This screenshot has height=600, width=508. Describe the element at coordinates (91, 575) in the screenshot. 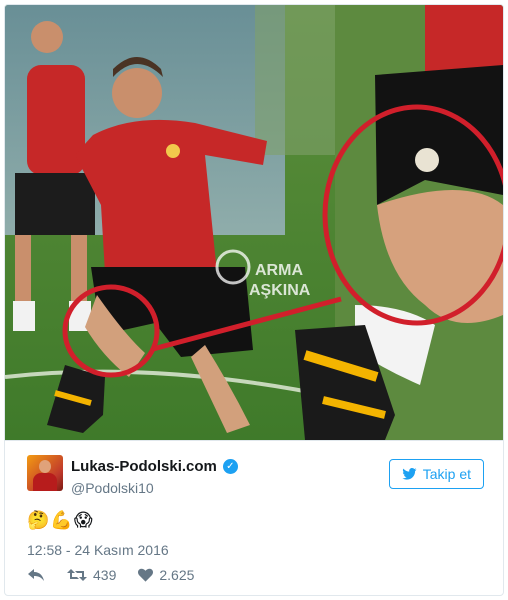

I see `retweet-button: 439` at that location.